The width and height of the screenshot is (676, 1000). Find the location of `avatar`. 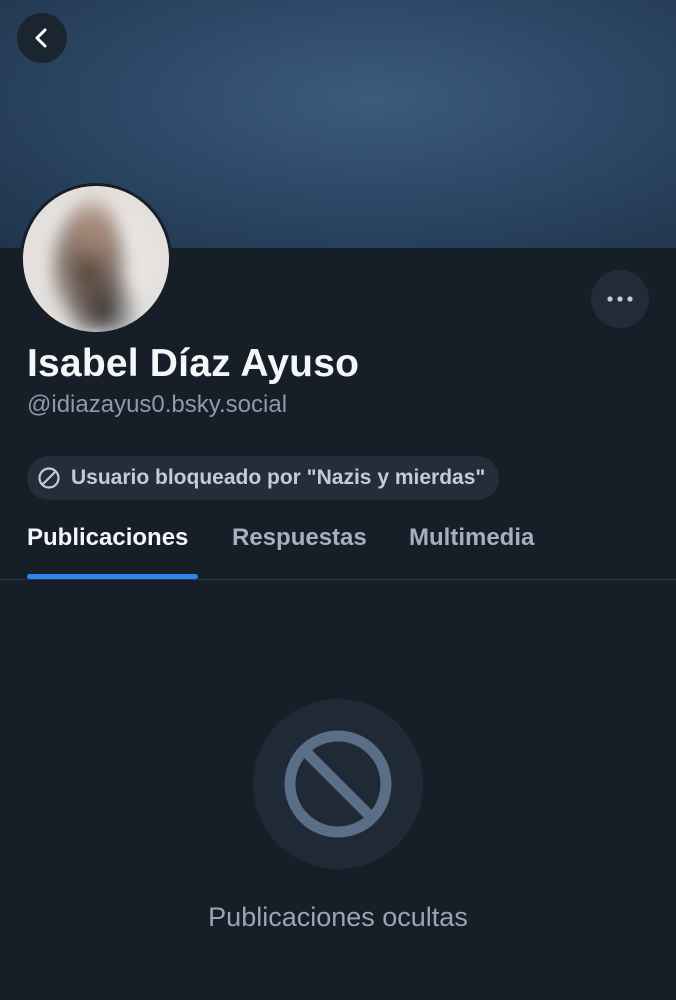

avatar is located at coordinates (96, 259).